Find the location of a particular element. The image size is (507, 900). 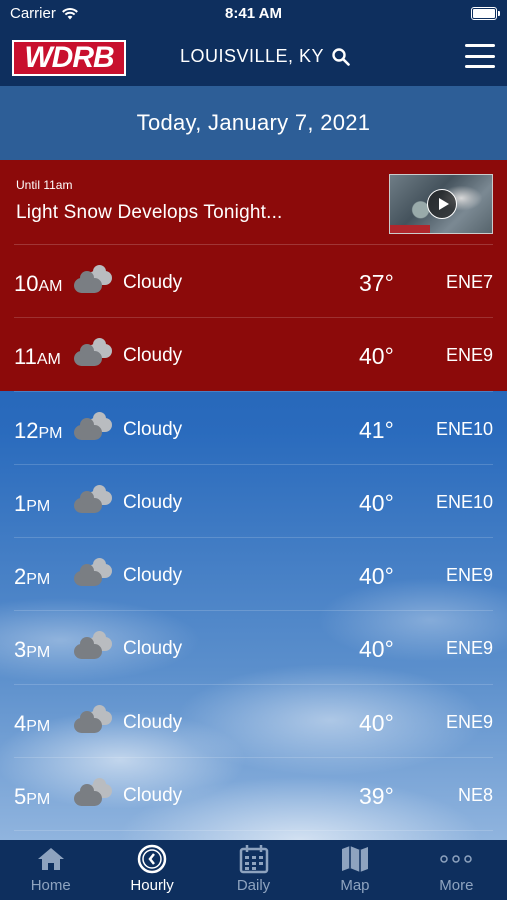

logo-text: WDRB is located at coordinates (69, 57).